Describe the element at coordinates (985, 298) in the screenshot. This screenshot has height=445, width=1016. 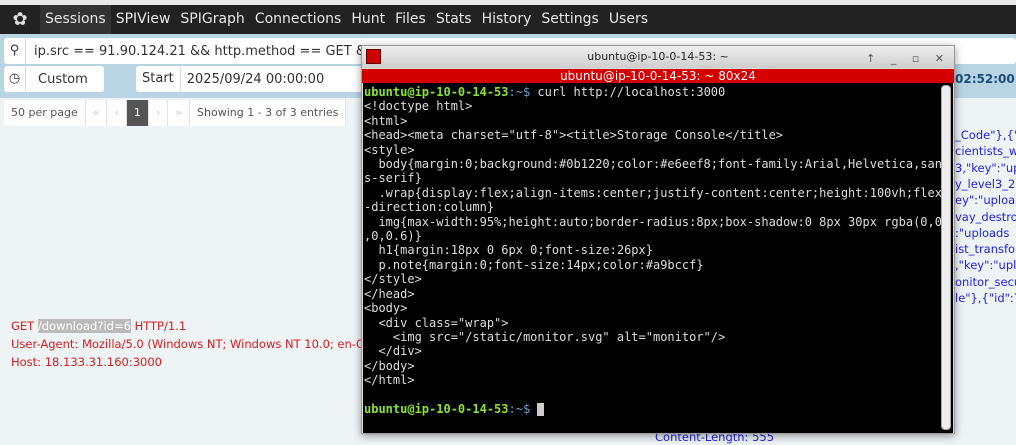
I see `response-fragment: le"},{"id":7` at that location.